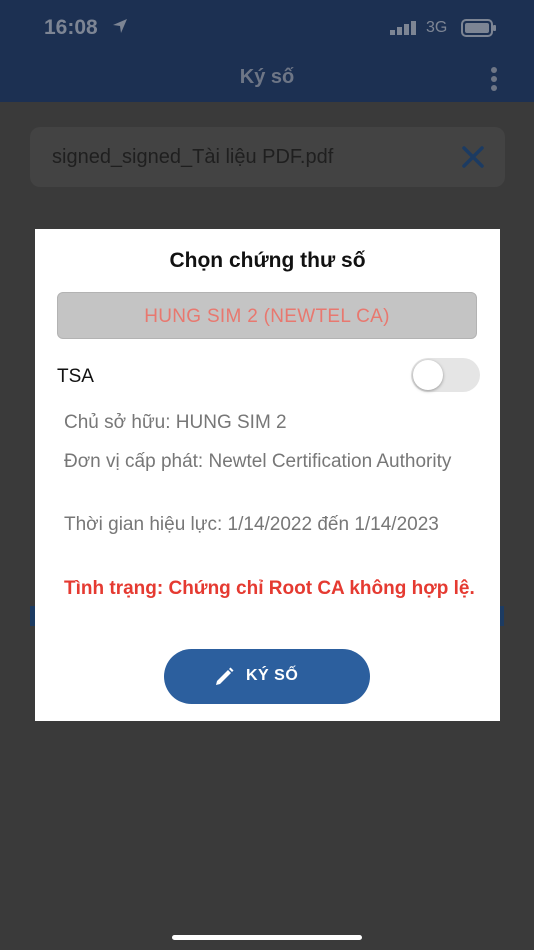  What do you see at coordinates (479, 30) in the screenshot?
I see `battery-icon` at bounding box center [479, 30].